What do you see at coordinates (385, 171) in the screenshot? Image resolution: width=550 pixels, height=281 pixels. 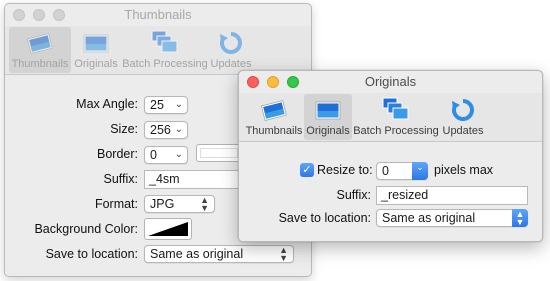 I see `resize-value: 0` at bounding box center [385, 171].